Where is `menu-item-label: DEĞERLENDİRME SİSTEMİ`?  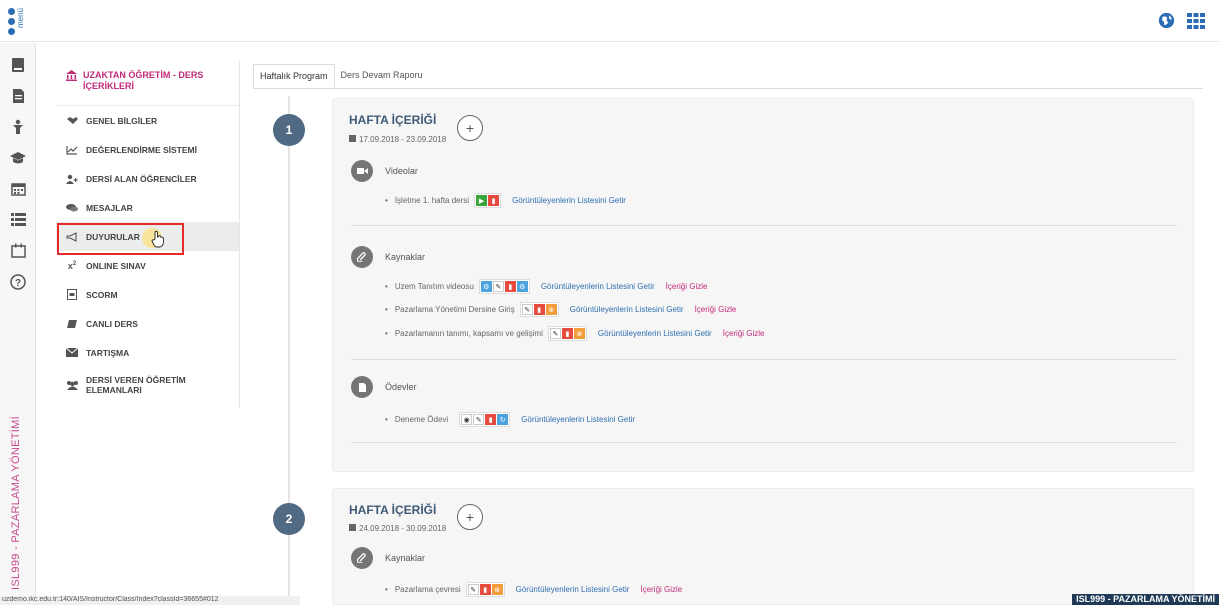 menu-item-label: DEĞERLENDİRME SİSTEMİ is located at coordinates (141, 149).